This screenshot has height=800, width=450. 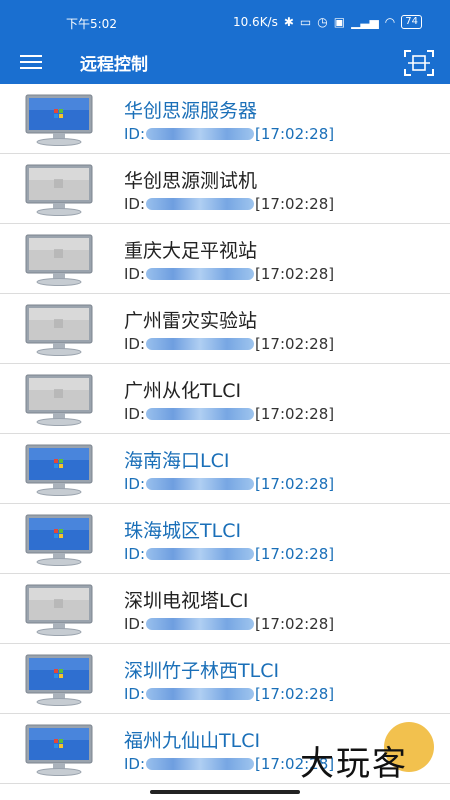 I want to click on device-name: 海南海口LCI, so click(x=177, y=461).